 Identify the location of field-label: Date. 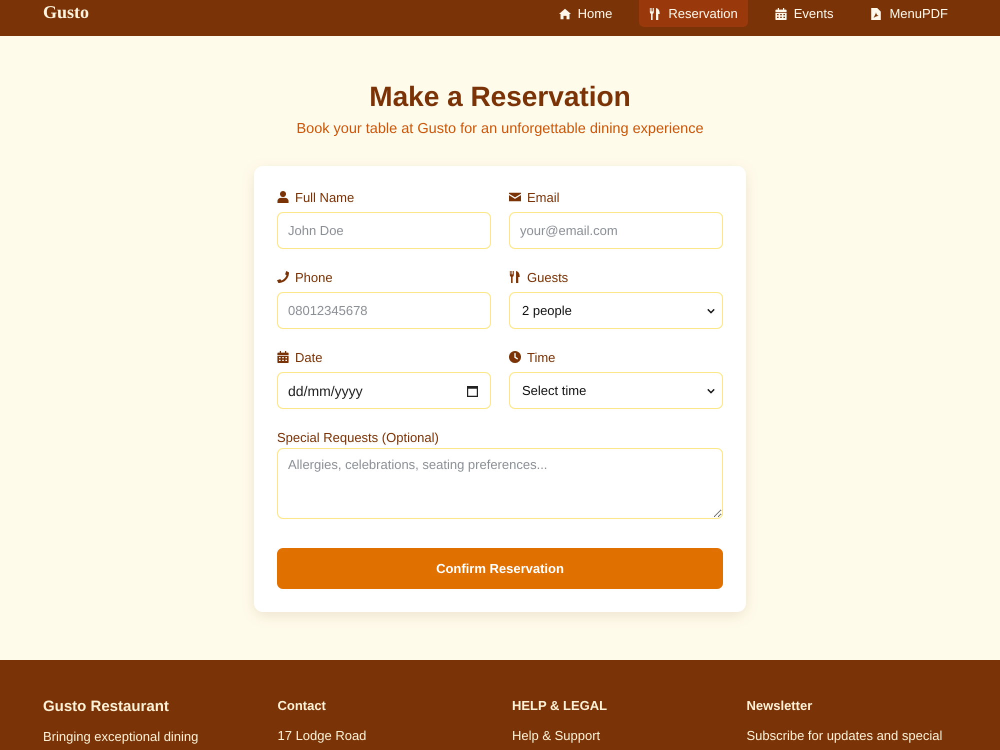
(308, 357).